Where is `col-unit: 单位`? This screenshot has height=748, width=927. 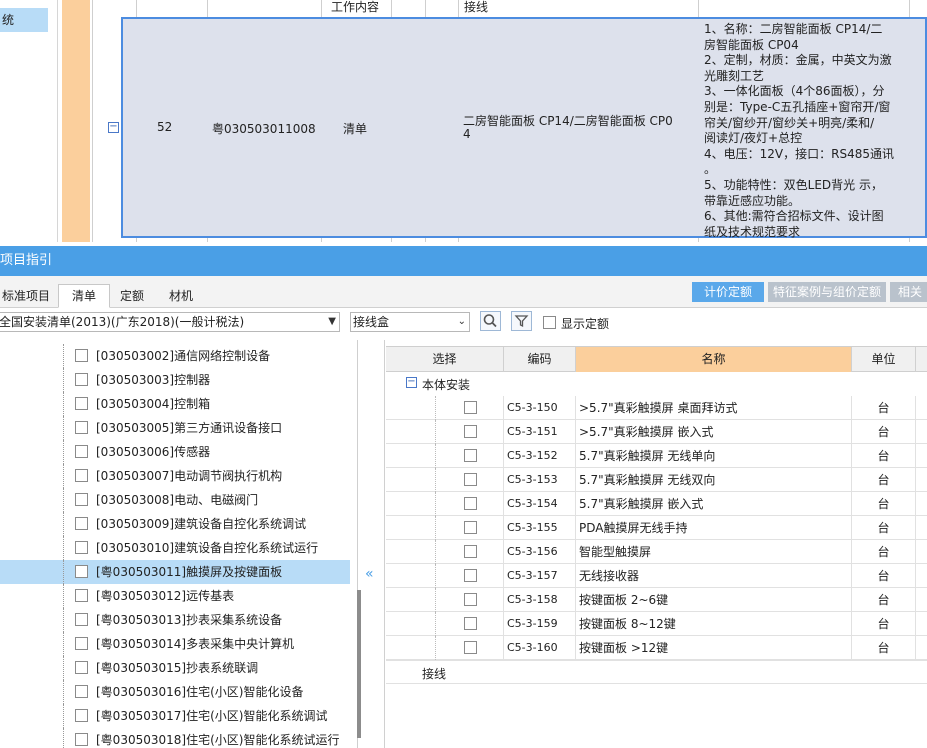 col-unit: 单位 is located at coordinates (884, 359).